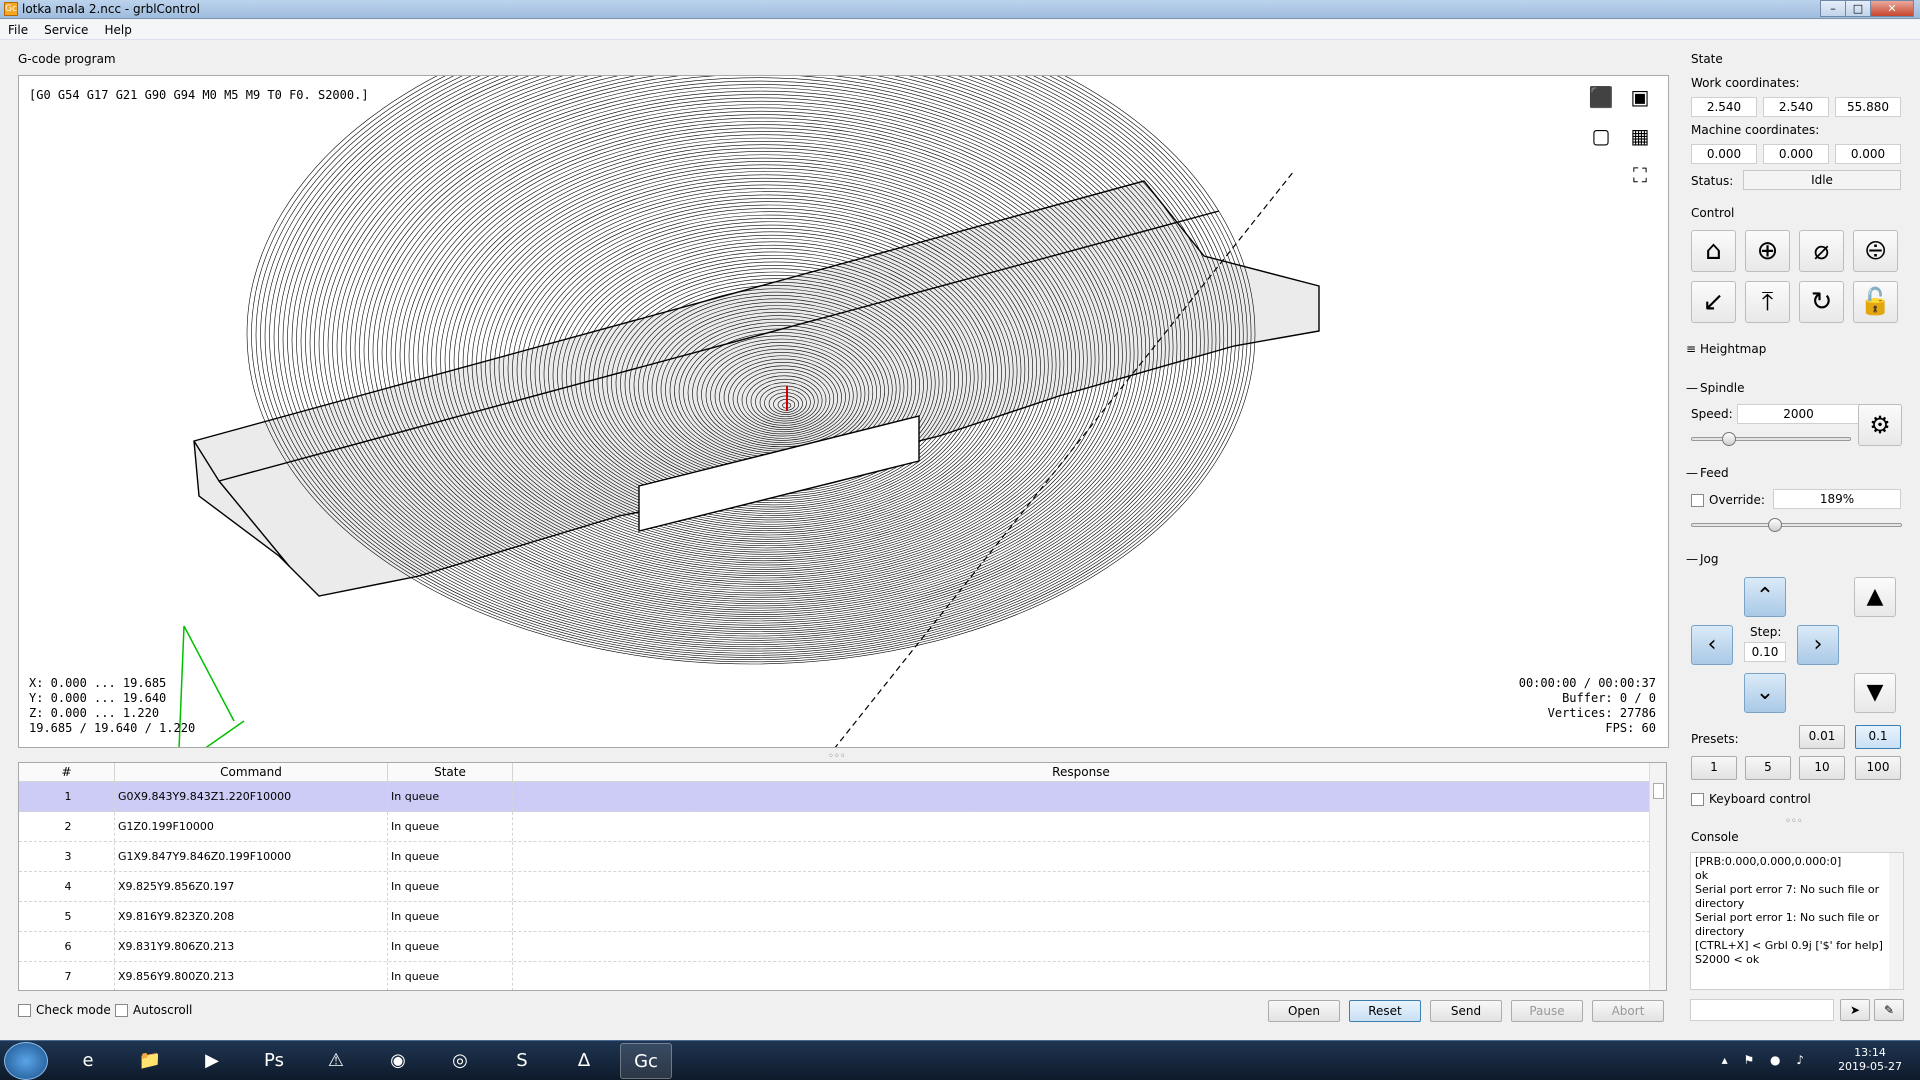 The width and height of the screenshot is (1920, 1080). Describe the element at coordinates (1798, 414) in the screenshot. I see `speed-input: 2000` at that location.